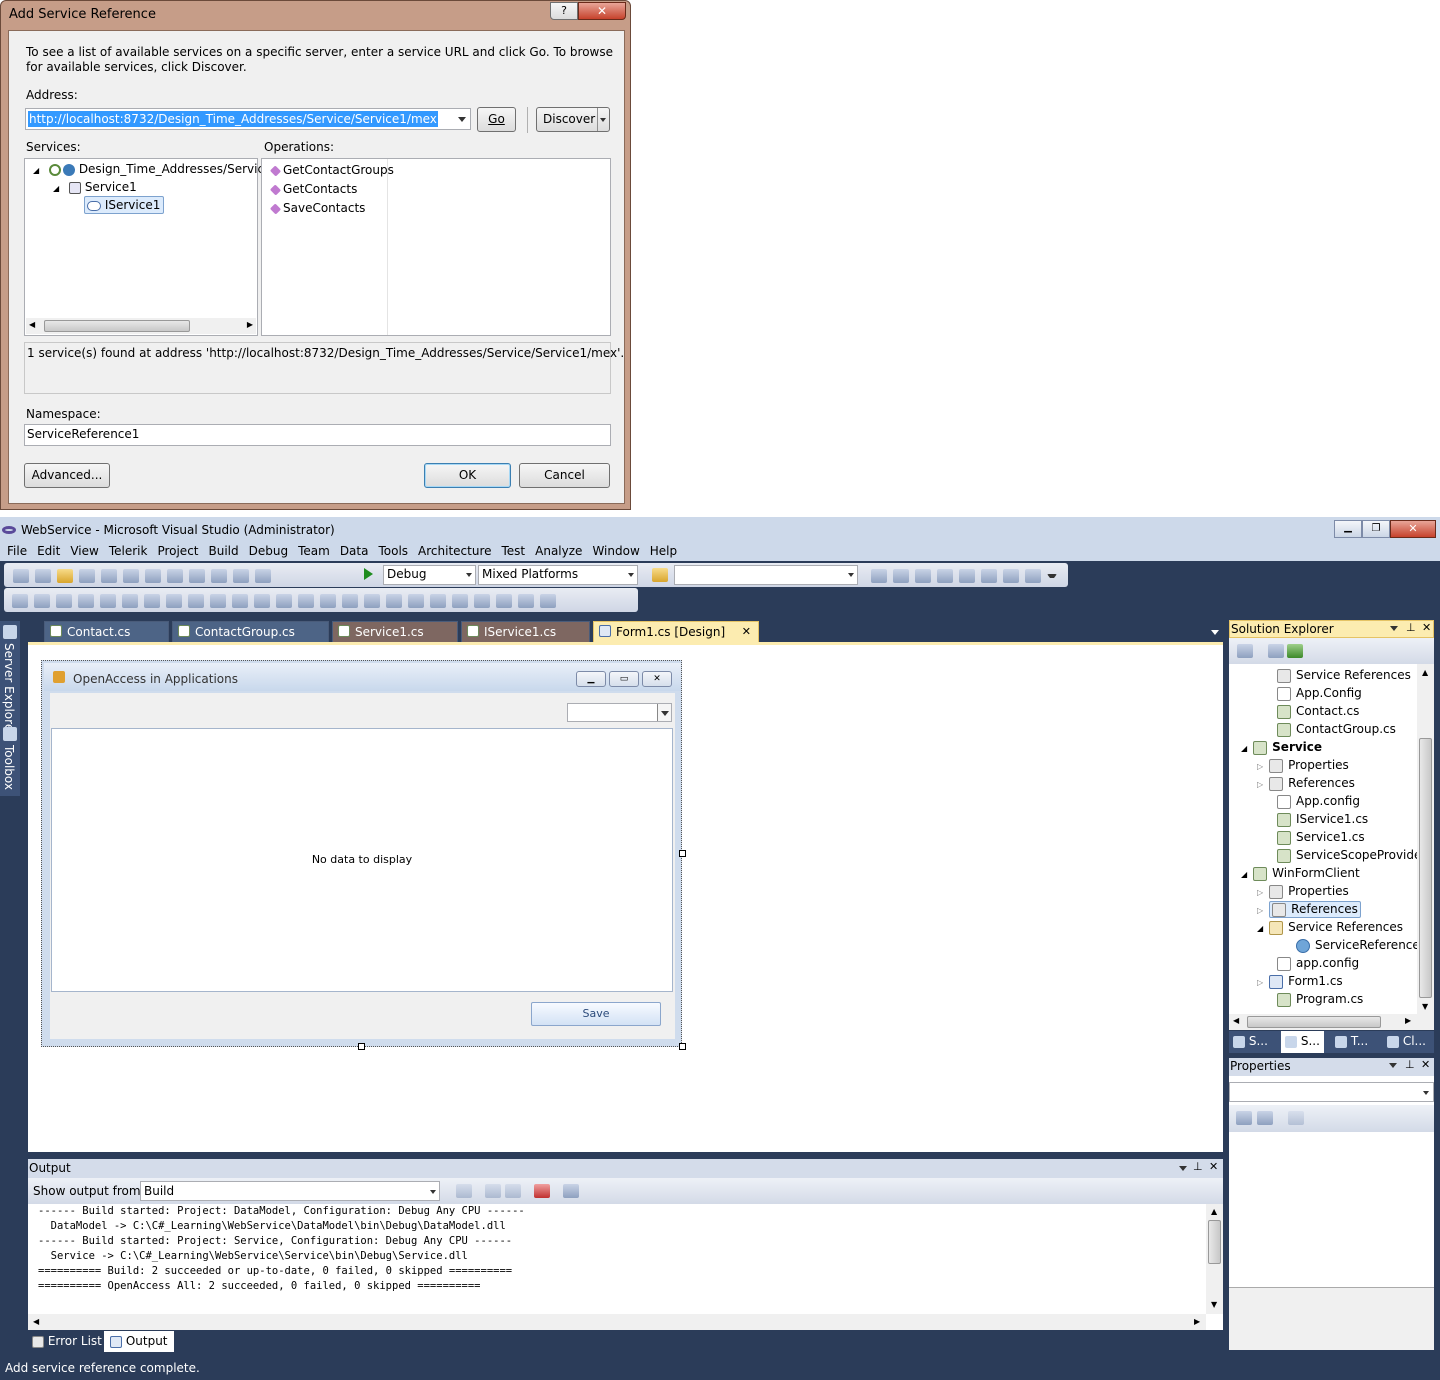 Image resolution: width=1440 pixels, height=1380 pixels. Describe the element at coordinates (1309, 909) in the screenshot. I see `se-item-selected: ▷ References` at that location.